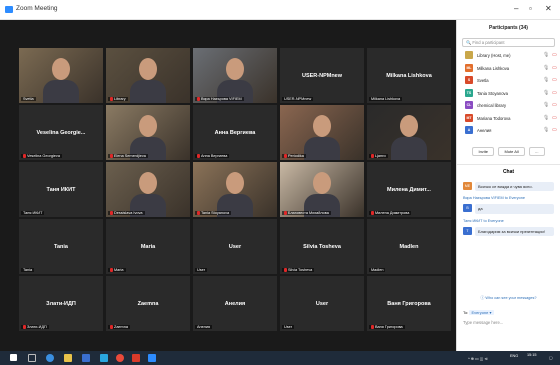 The width and height of the screenshot is (560, 365). What do you see at coordinates (148, 75) in the screenshot?
I see `participant-tile: Library` at bounding box center [148, 75].